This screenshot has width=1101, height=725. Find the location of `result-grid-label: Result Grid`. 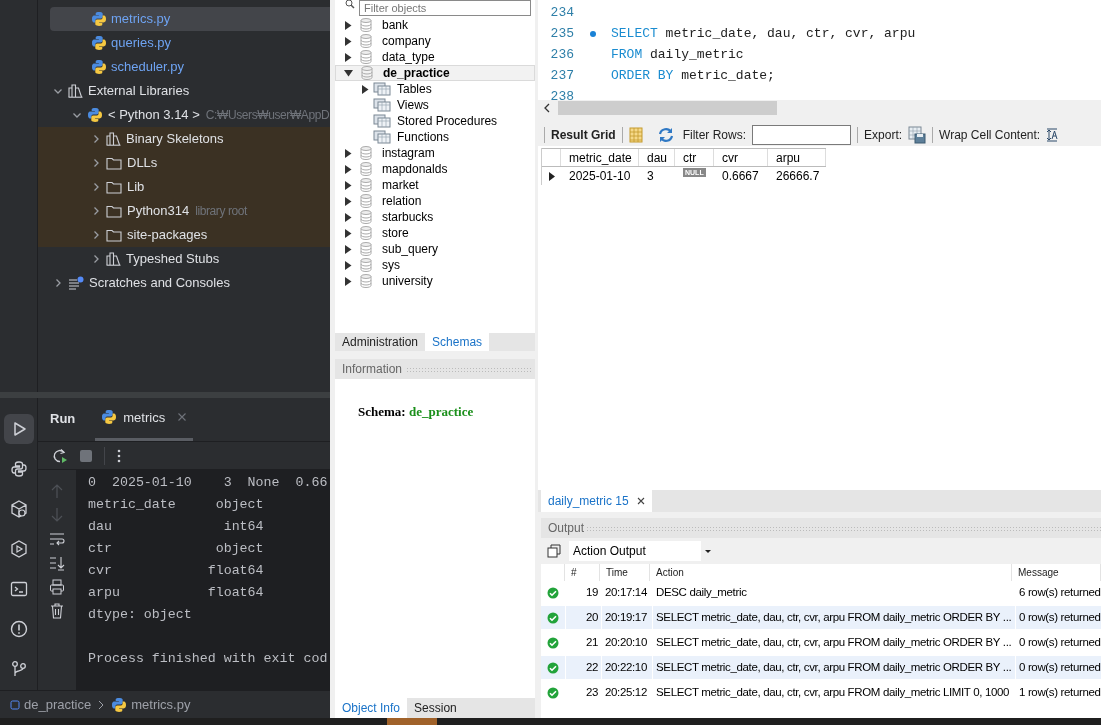

result-grid-label: Result Grid is located at coordinates (583, 135).